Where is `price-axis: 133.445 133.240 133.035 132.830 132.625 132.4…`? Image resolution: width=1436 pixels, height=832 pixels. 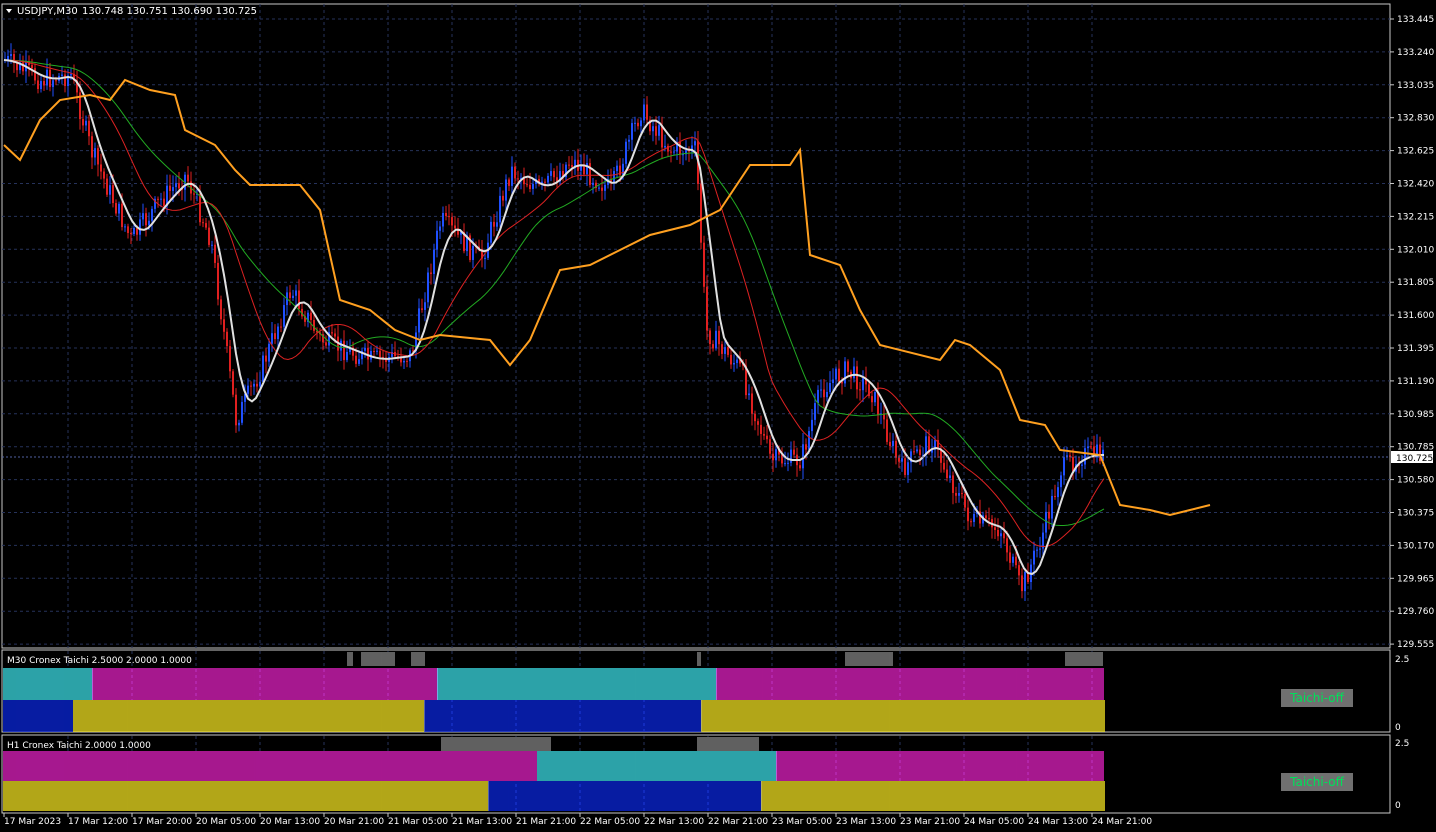 price-axis: 133.445 133.240 133.035 132.830 132.625 132.4… is located at coordinates (1412, 332).